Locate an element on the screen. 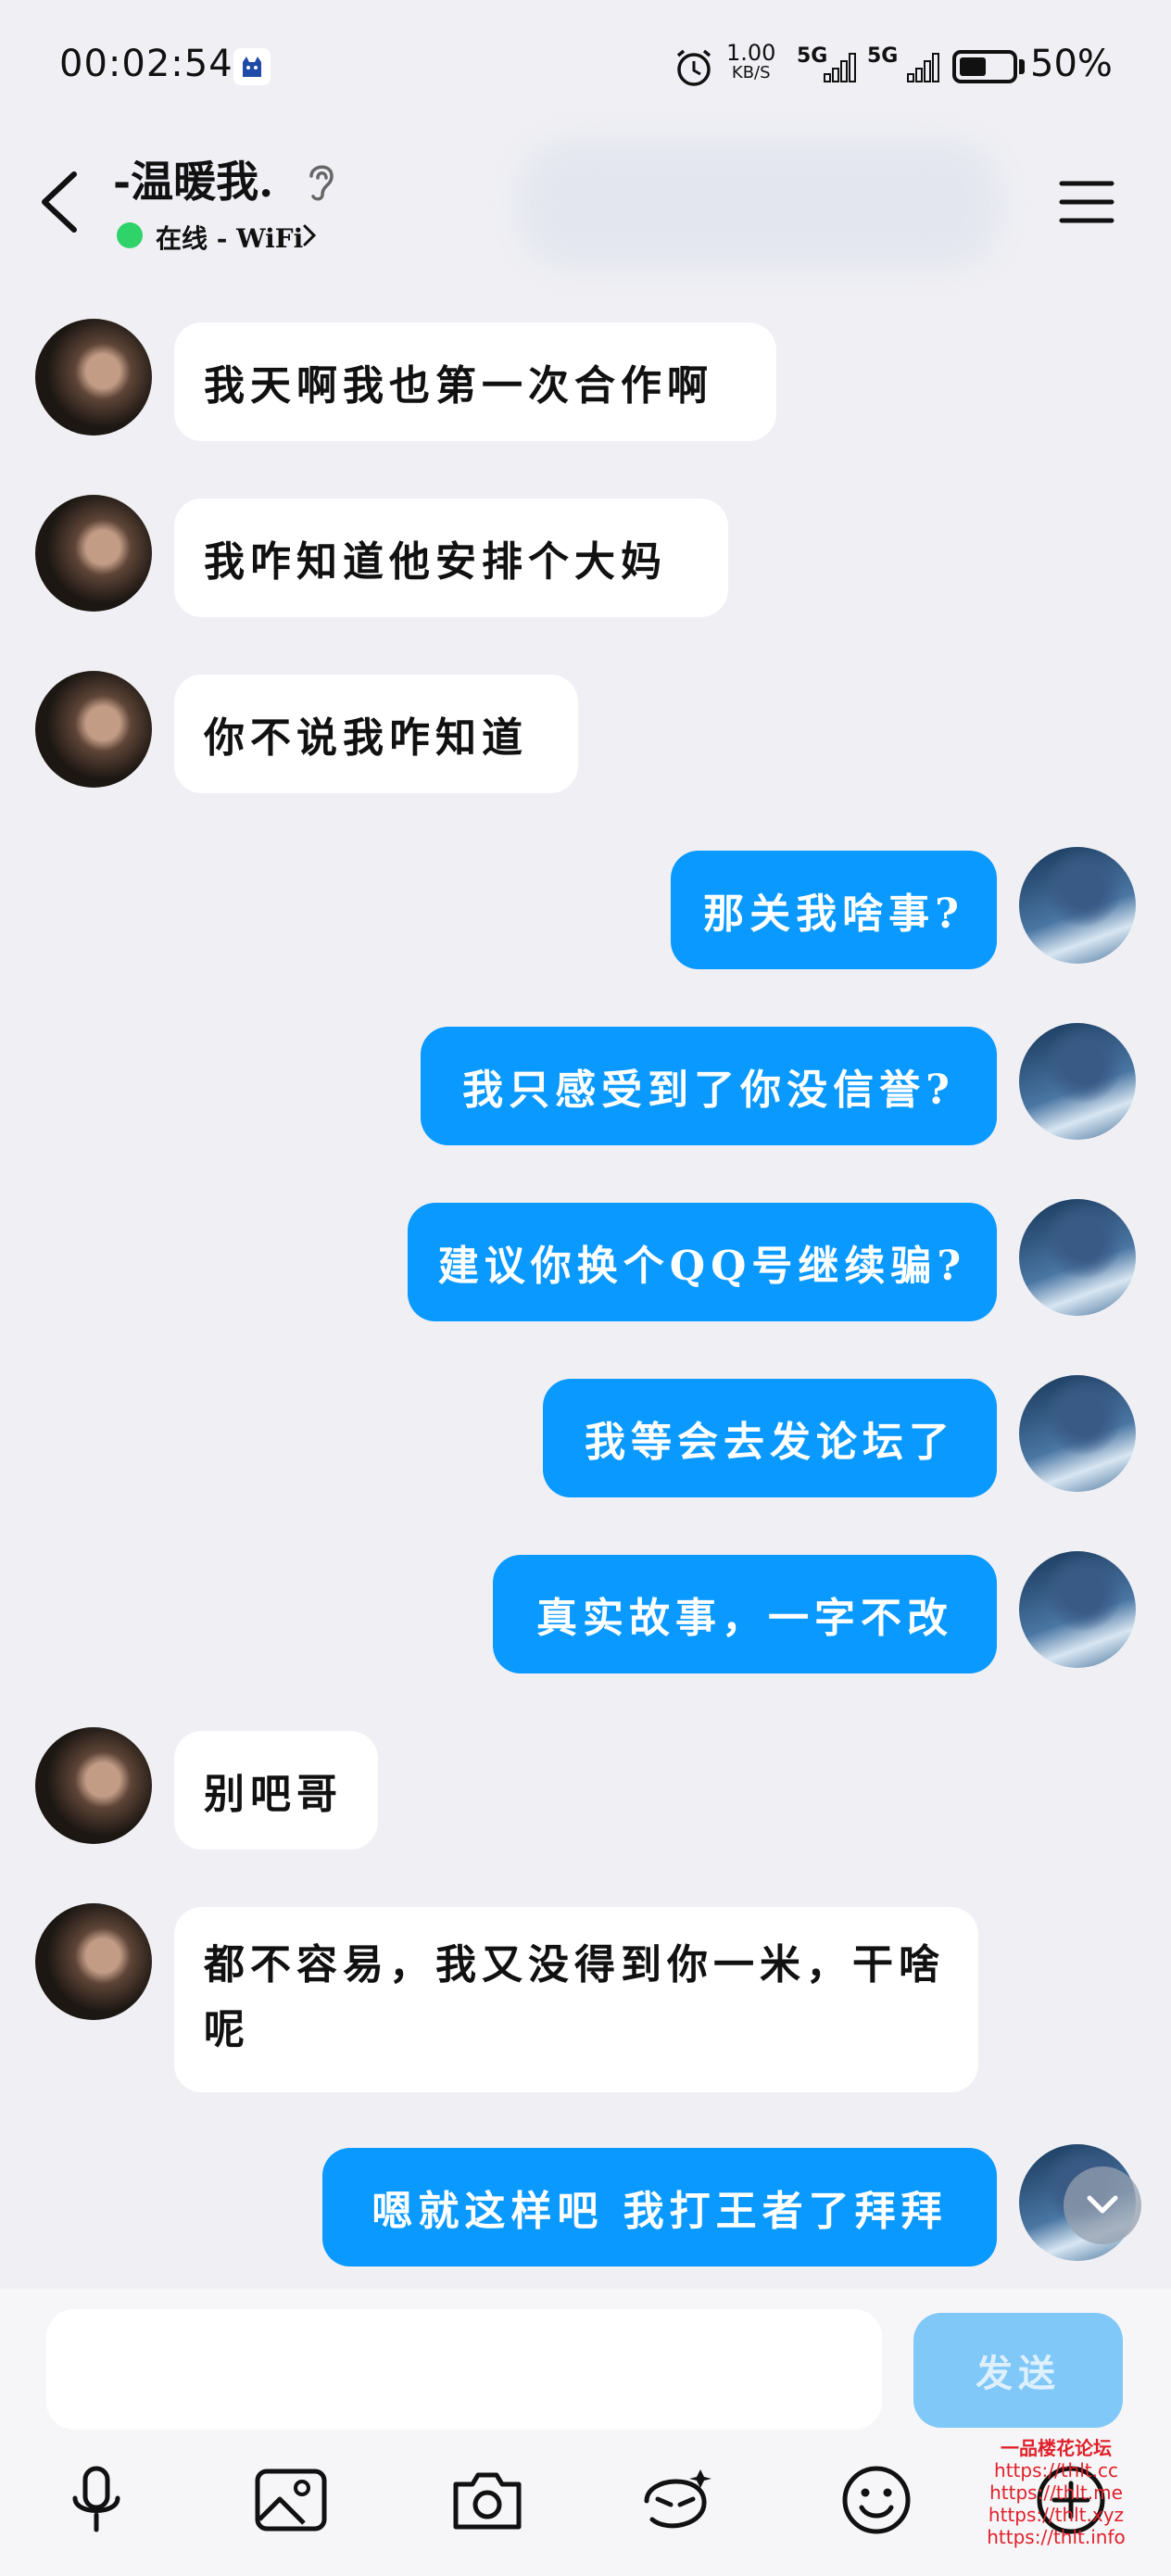 The width and height of the screenshot is (1171, 2576). watermark-title: 一品楼花论坛 is located at coordinates (1057, 2448).